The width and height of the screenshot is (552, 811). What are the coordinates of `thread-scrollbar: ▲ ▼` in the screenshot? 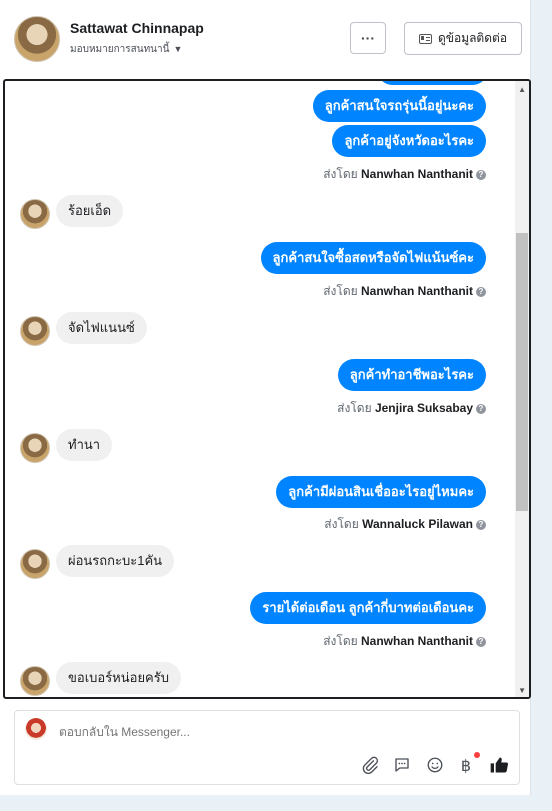 It's located at (522, 389).